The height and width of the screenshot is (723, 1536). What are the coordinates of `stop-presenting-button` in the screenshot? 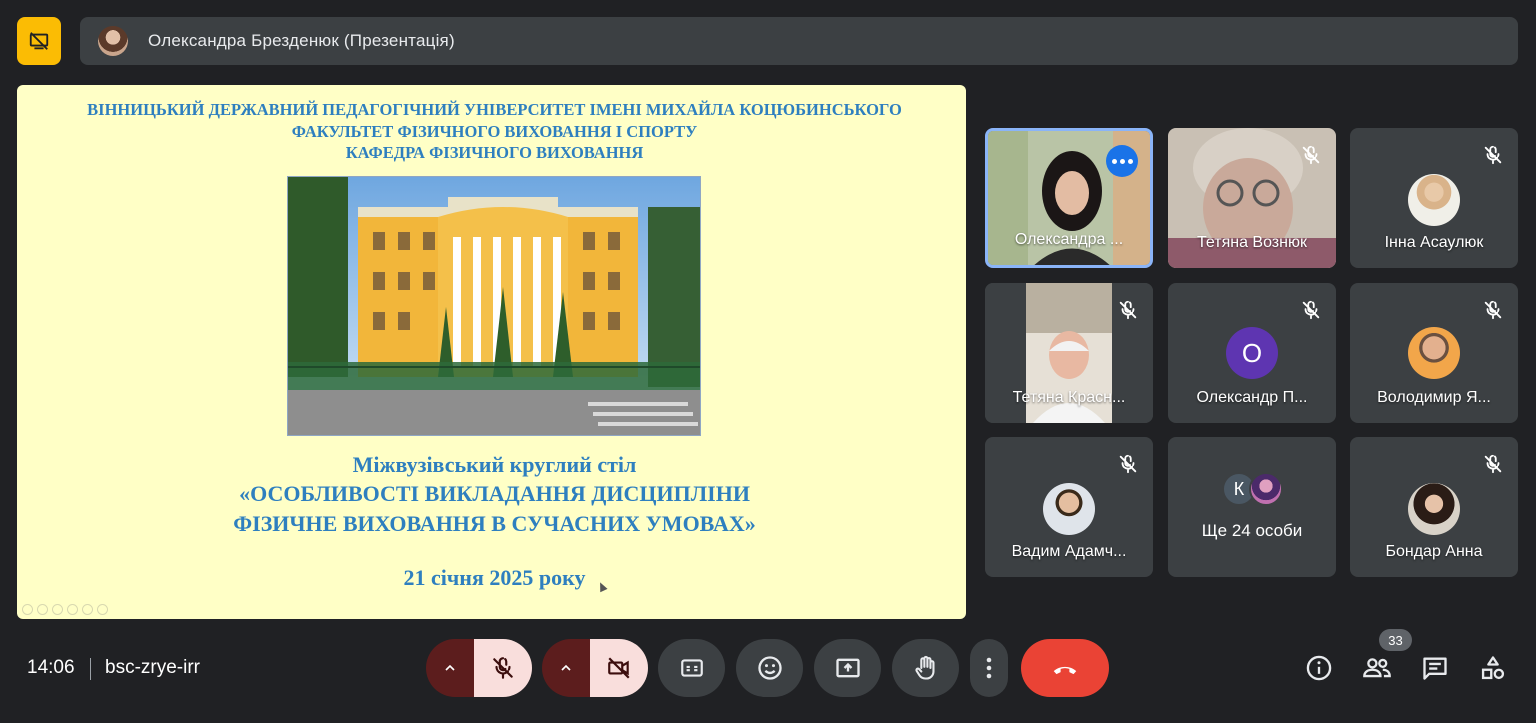 It's located at (39, 41).